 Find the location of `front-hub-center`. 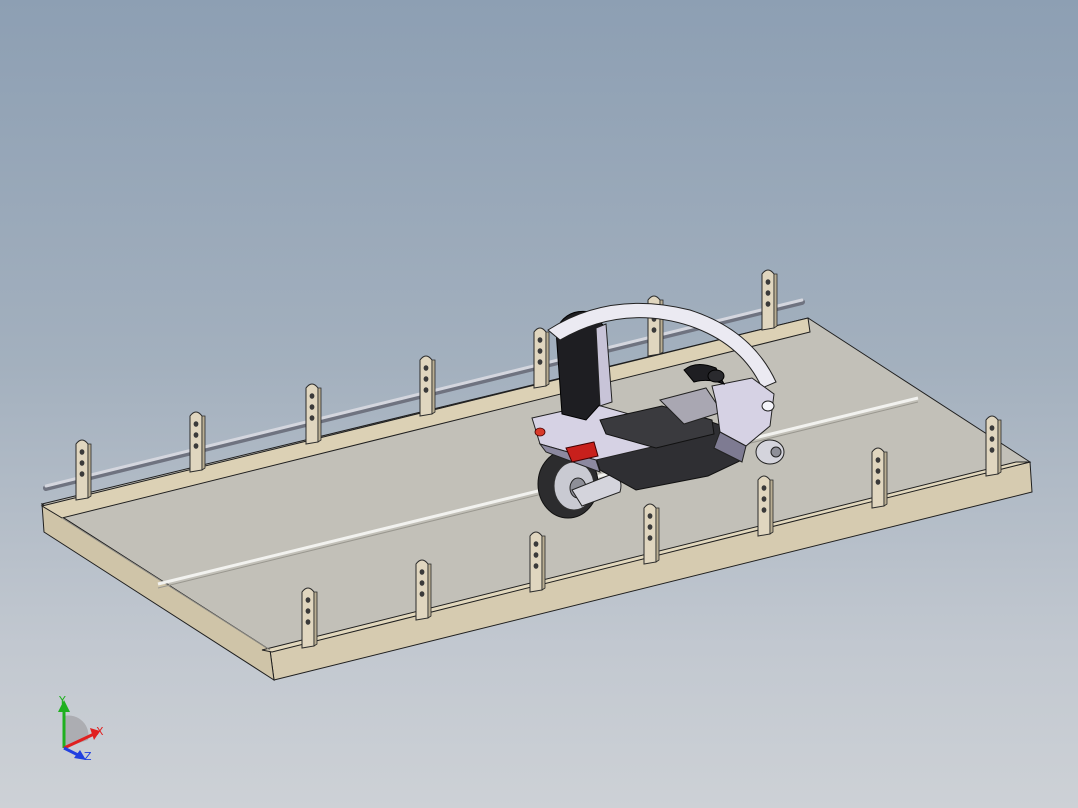

front-hub-center is located at coordinates (776, 452).